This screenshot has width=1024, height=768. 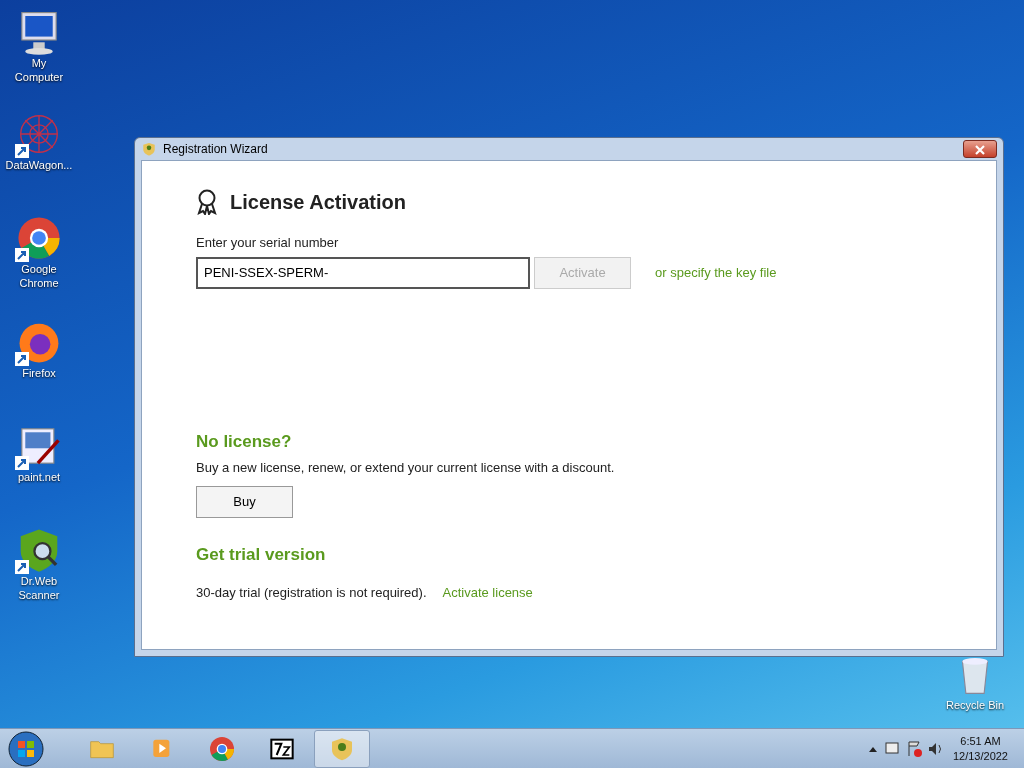 I want to click on close-button, so click(x=980, y=149).